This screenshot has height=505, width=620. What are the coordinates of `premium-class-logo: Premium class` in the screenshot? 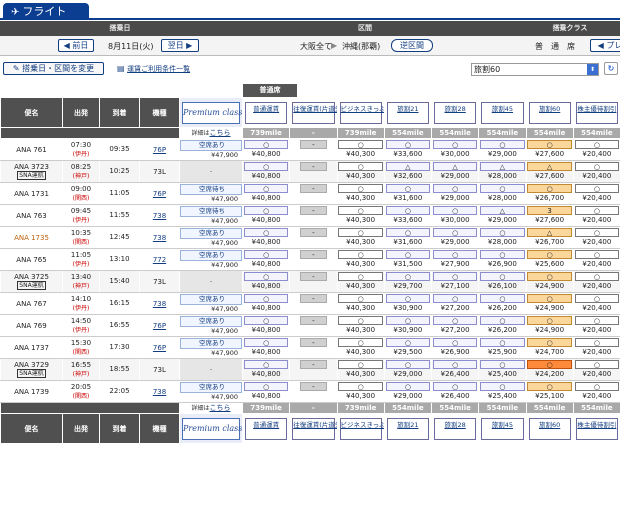 It's located at (212, 112).